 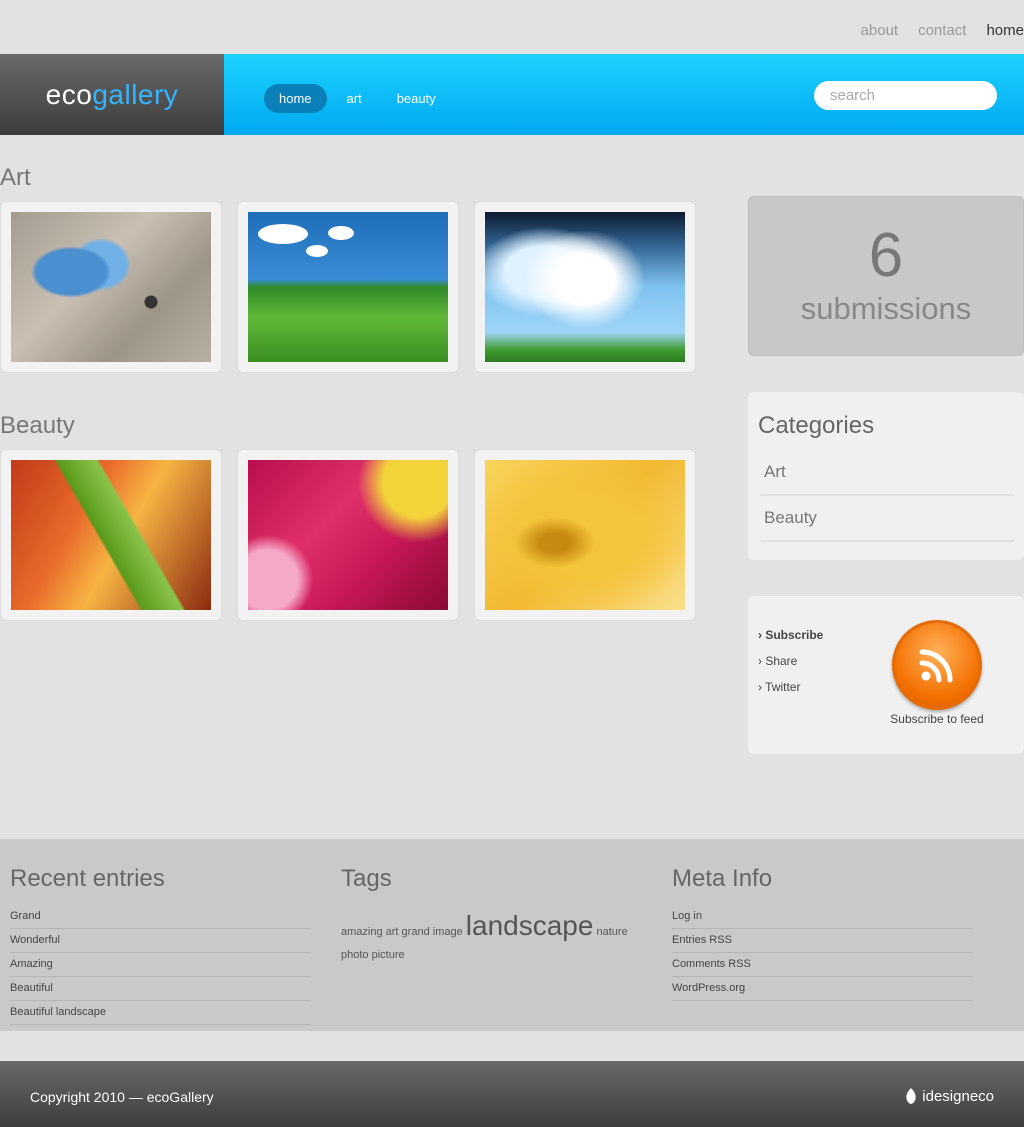 I want to click on category-art: Art, so click(x=887, y=473).